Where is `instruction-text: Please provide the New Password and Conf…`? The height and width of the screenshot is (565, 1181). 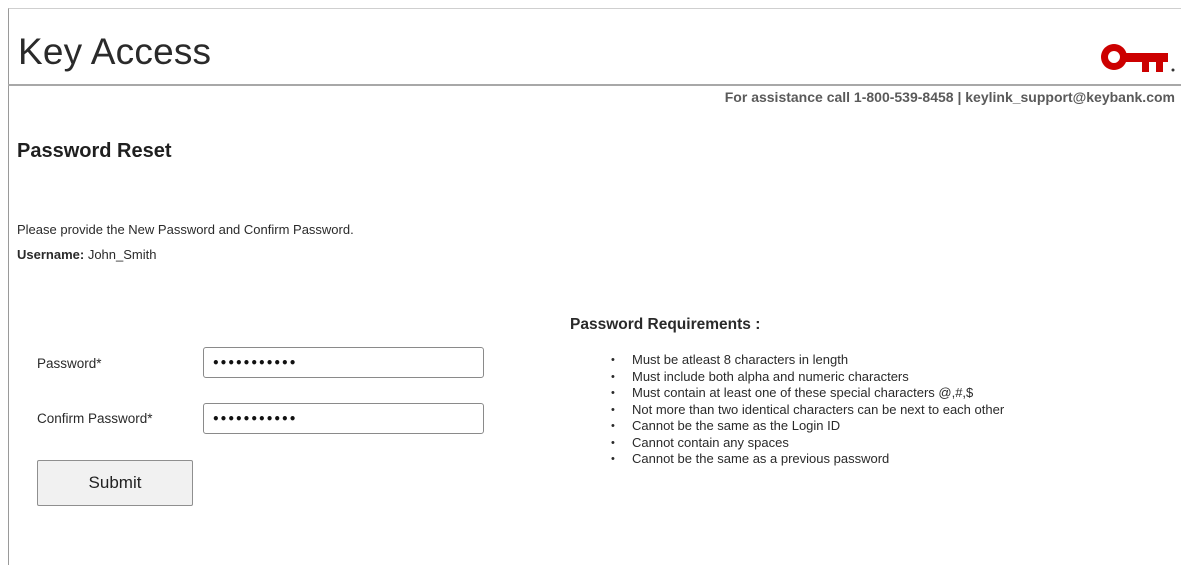 instruction-text: Please provide the New Password and Conf… is located at coordinates (185, 229).